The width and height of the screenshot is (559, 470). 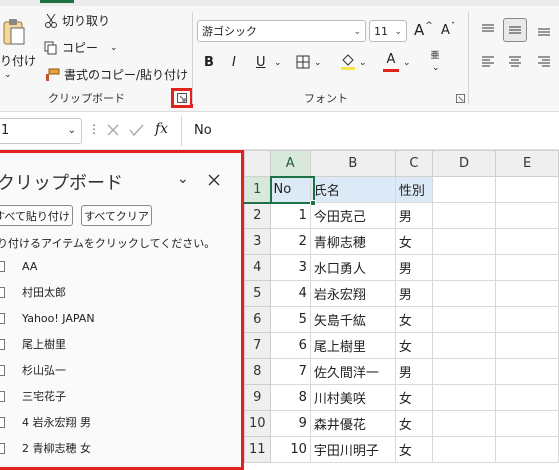 I want to click on paste-button: 貼り付け ⌄, so click(x=18, y=49).